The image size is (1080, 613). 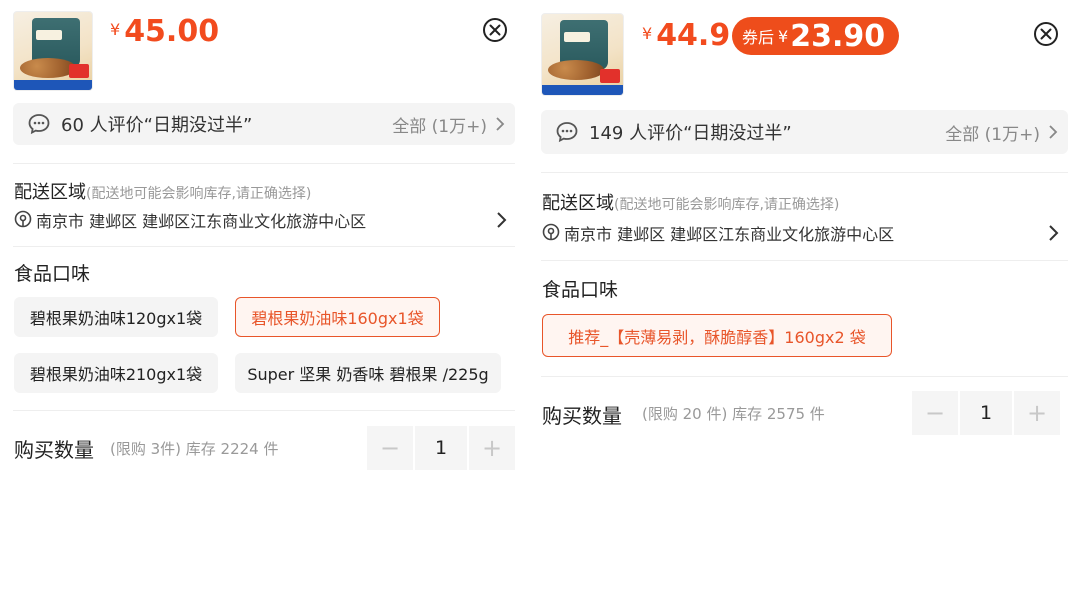 What do you see at coordinates (693, 35) in the screenshot?
I see `price-value: 44.9` at bounding box center [693, 35].